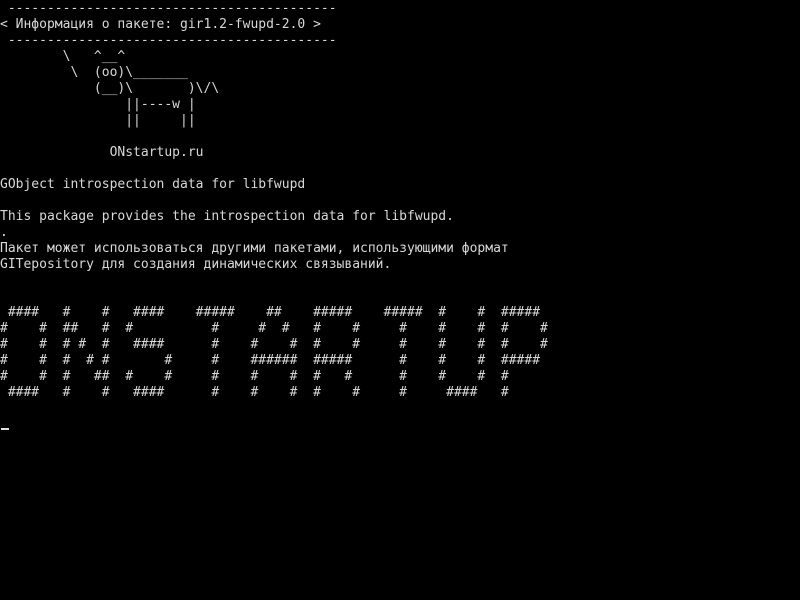 Image resolution: width=800 pixels, height=600 pixels. What do you see at coordinates (110, 88) in the screenshot?
I see `cow-art-line-3: (__)\ )\/\` at bounding box center [110, 88].